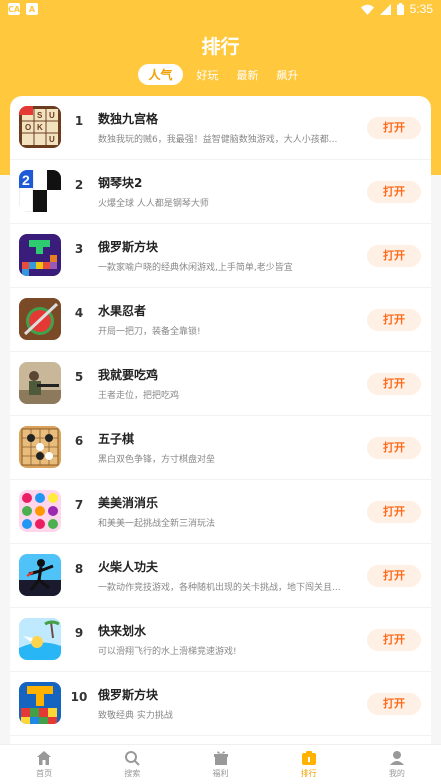  I want to click on status-bar: CA A 5:35, so click(220, 10).